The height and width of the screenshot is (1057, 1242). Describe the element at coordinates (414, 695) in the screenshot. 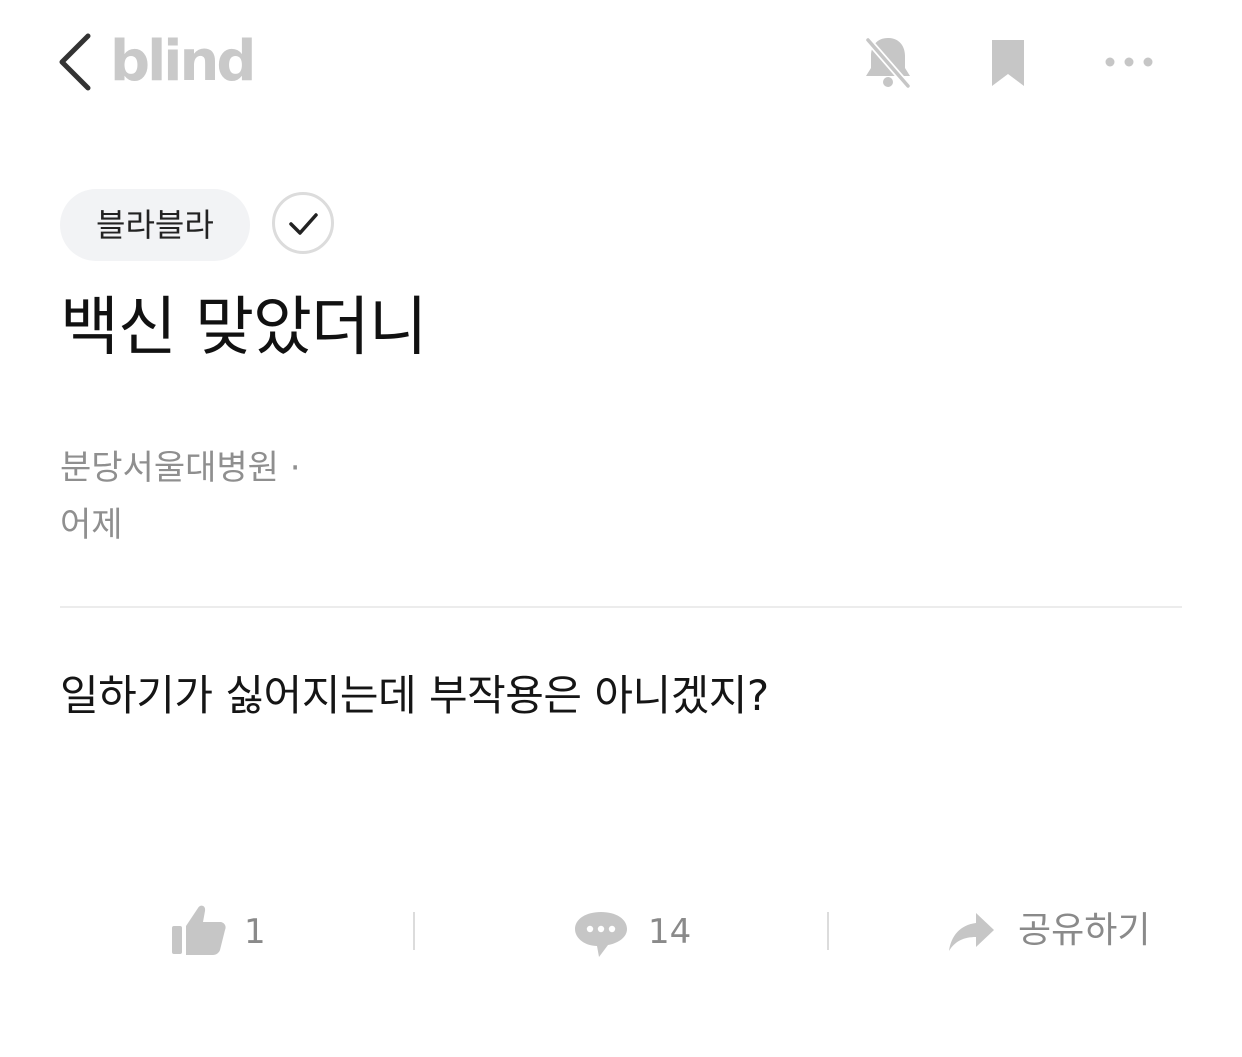

I see `post-body: 일하기가 싫어지는데 부작용은 아니겠지?` at that location.